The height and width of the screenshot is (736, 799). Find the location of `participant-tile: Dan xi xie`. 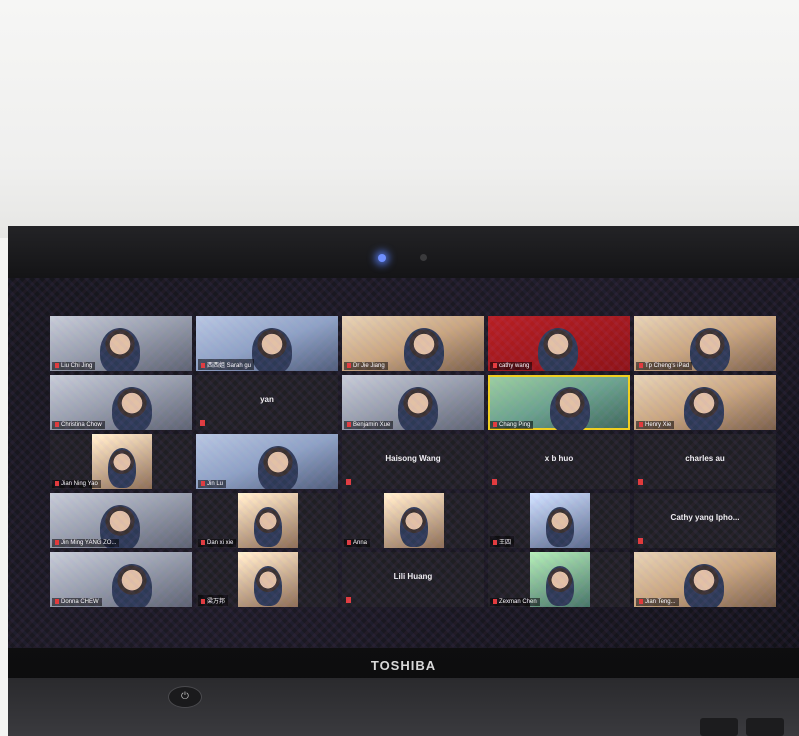

participant-tile: Dan xi xie is located at coordinates (267, 520).